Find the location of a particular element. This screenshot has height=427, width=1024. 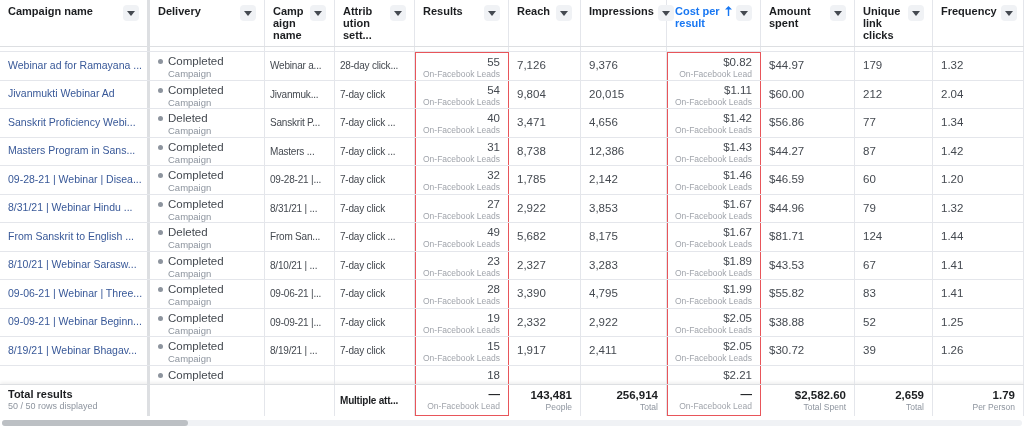

column-header: Camp aign name is located at coordinates (289, 23).